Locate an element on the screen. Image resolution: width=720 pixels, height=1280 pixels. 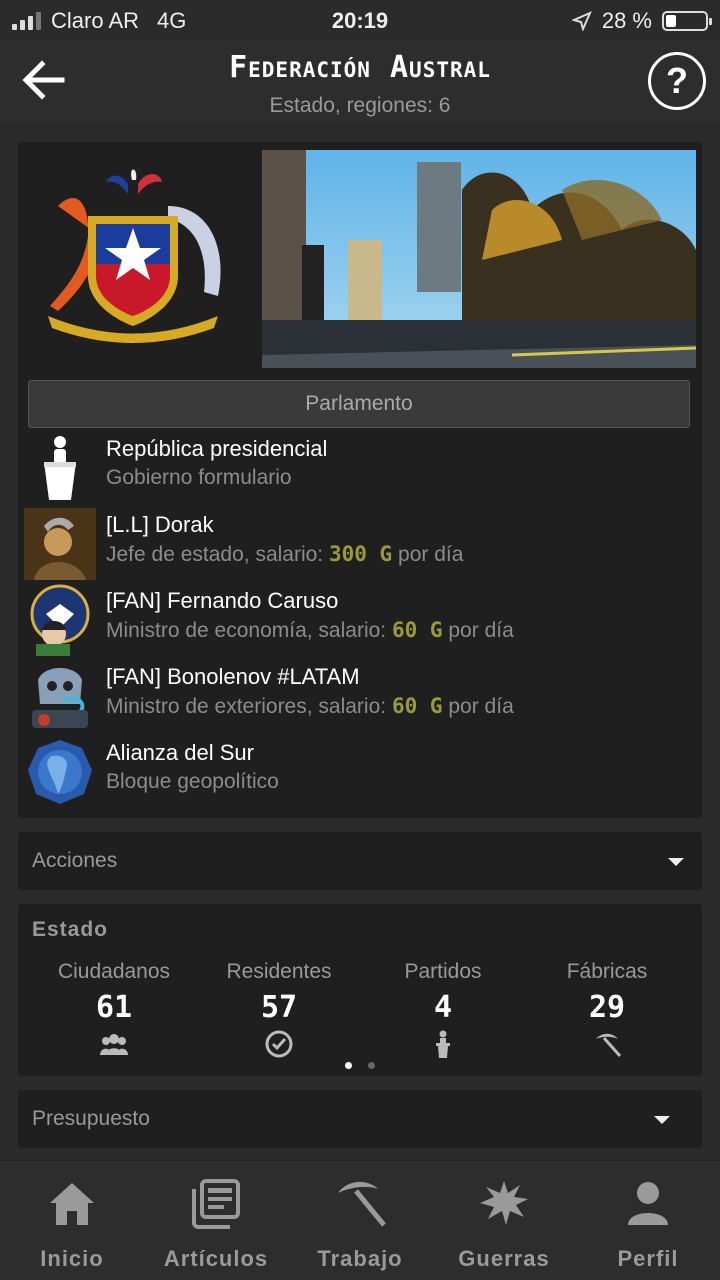
person-podium-icon is located at coordinates (443, 1044).